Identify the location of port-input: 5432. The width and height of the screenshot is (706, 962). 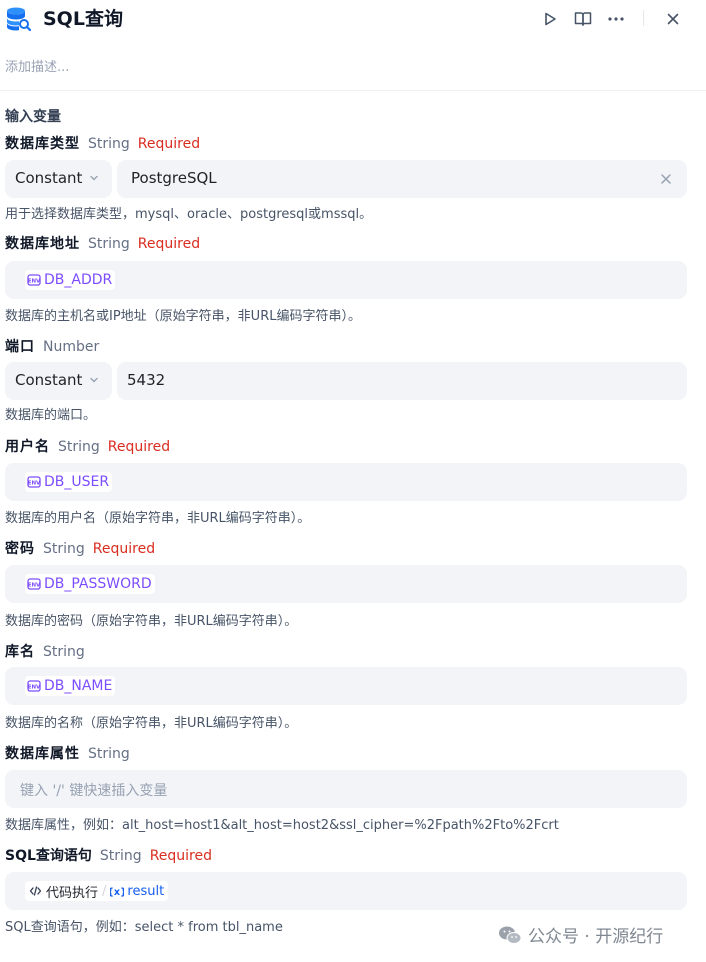
(402, 381).